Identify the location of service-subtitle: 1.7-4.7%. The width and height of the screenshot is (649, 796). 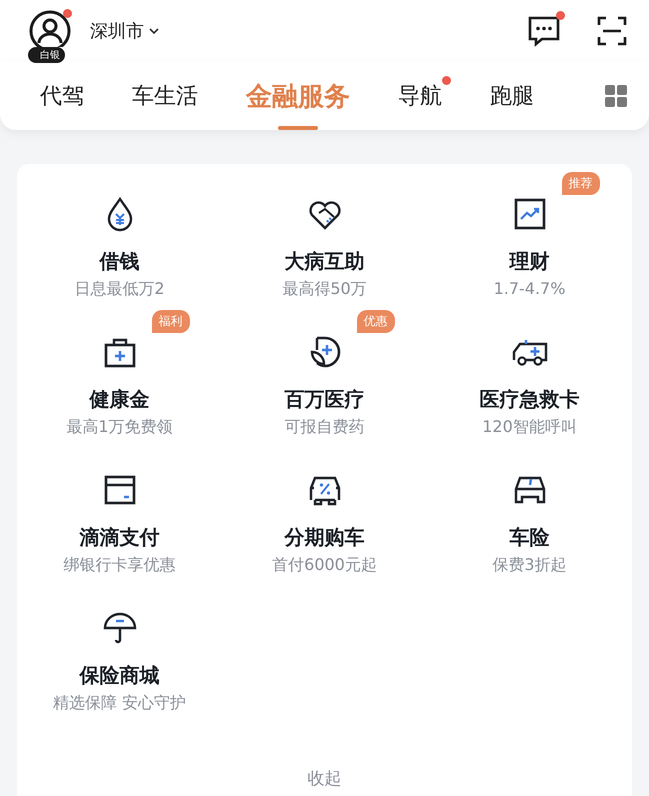
(530, 288).